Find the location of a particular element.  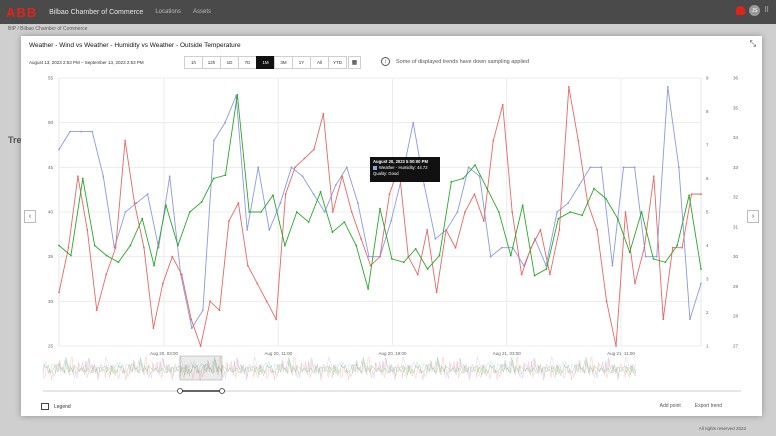

y-tick-left: 55 is located at coordinates (51, 78).